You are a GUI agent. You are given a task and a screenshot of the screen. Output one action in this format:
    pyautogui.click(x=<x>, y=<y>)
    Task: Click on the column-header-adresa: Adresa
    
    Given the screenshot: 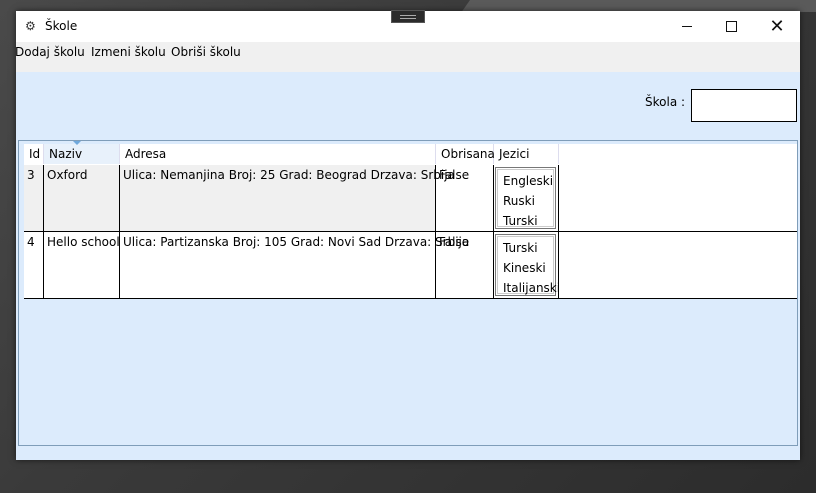 What is the action you would take?
    pyautogui.click(x=278, y=154)
    